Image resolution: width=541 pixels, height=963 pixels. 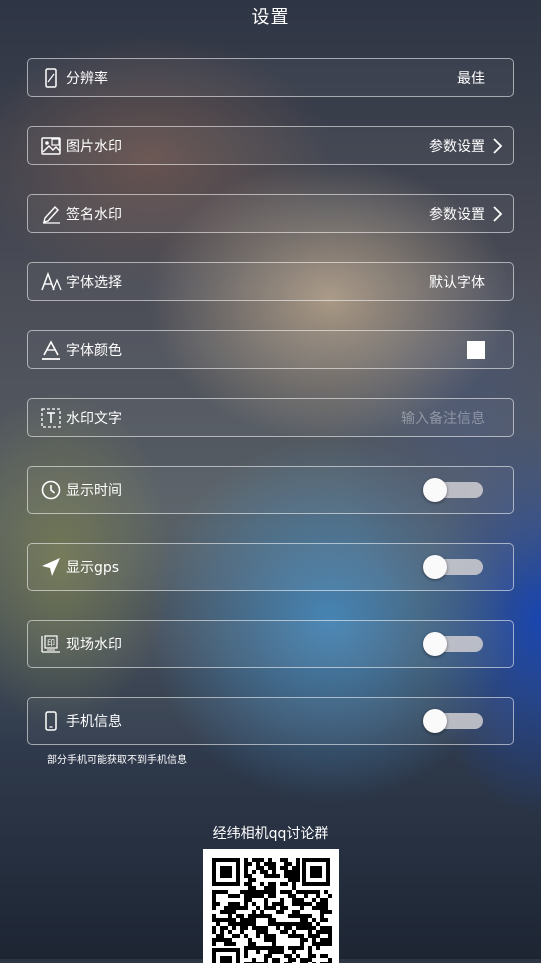 I want to click on setting-site-watermark-label: 现场水印, so click(x=94, y=645).